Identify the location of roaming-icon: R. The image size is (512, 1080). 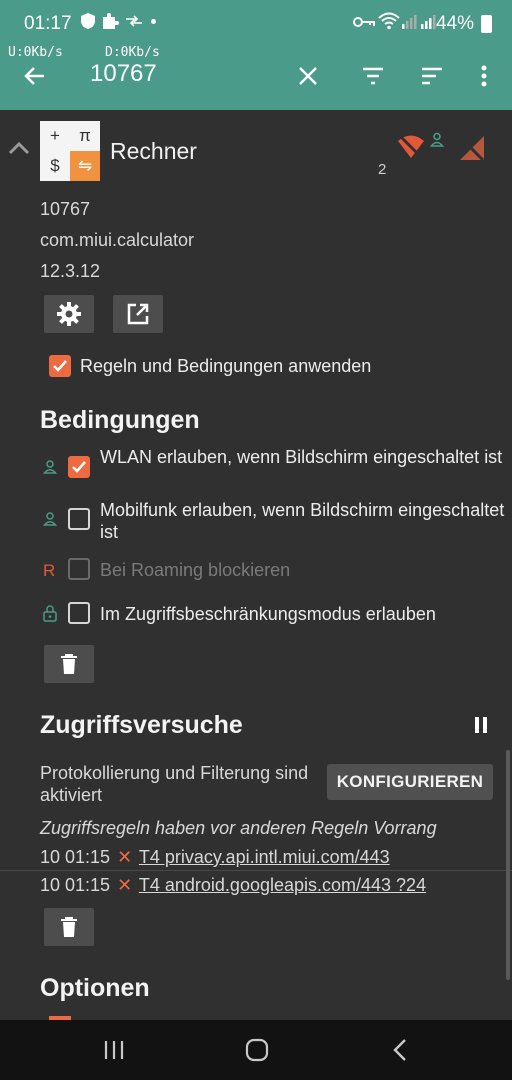
(49, 570).